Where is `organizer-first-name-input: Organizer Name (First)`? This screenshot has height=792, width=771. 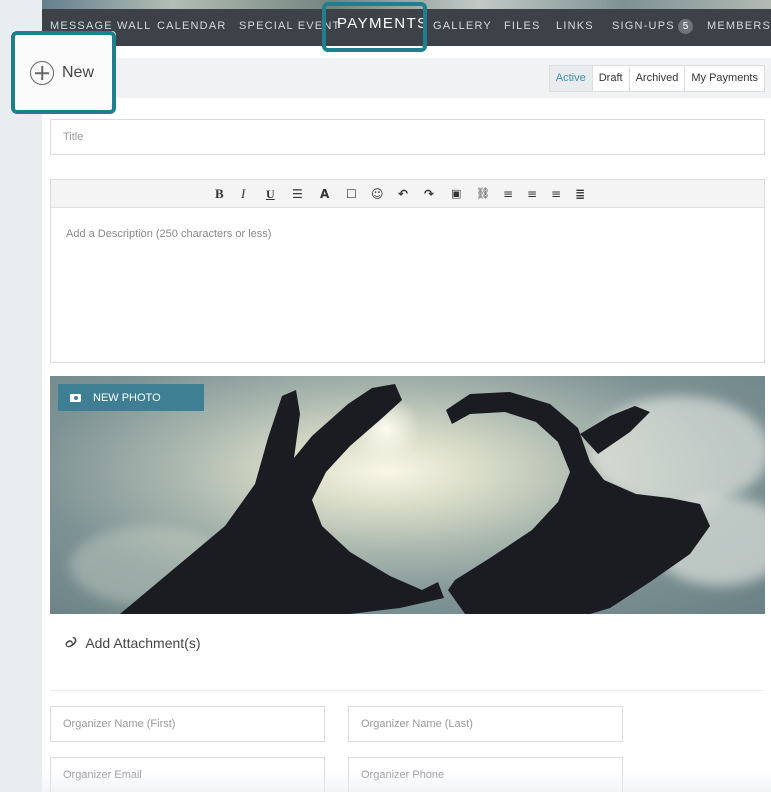
organizer-first-name-input: Organizer Name (First) is located at coordinates (187, 724).